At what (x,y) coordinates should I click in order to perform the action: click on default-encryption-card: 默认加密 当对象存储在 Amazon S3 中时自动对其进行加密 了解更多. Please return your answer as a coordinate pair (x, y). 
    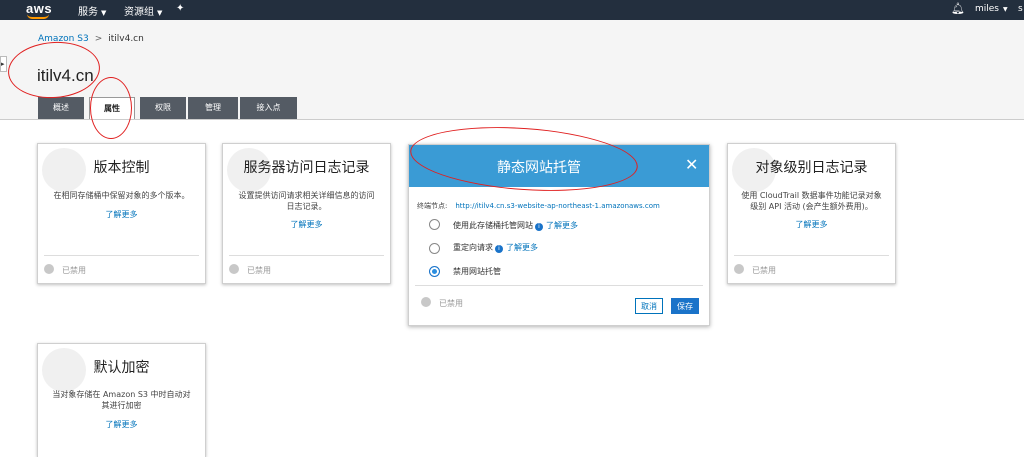
    Looking at the image, I should click on (121, 400).